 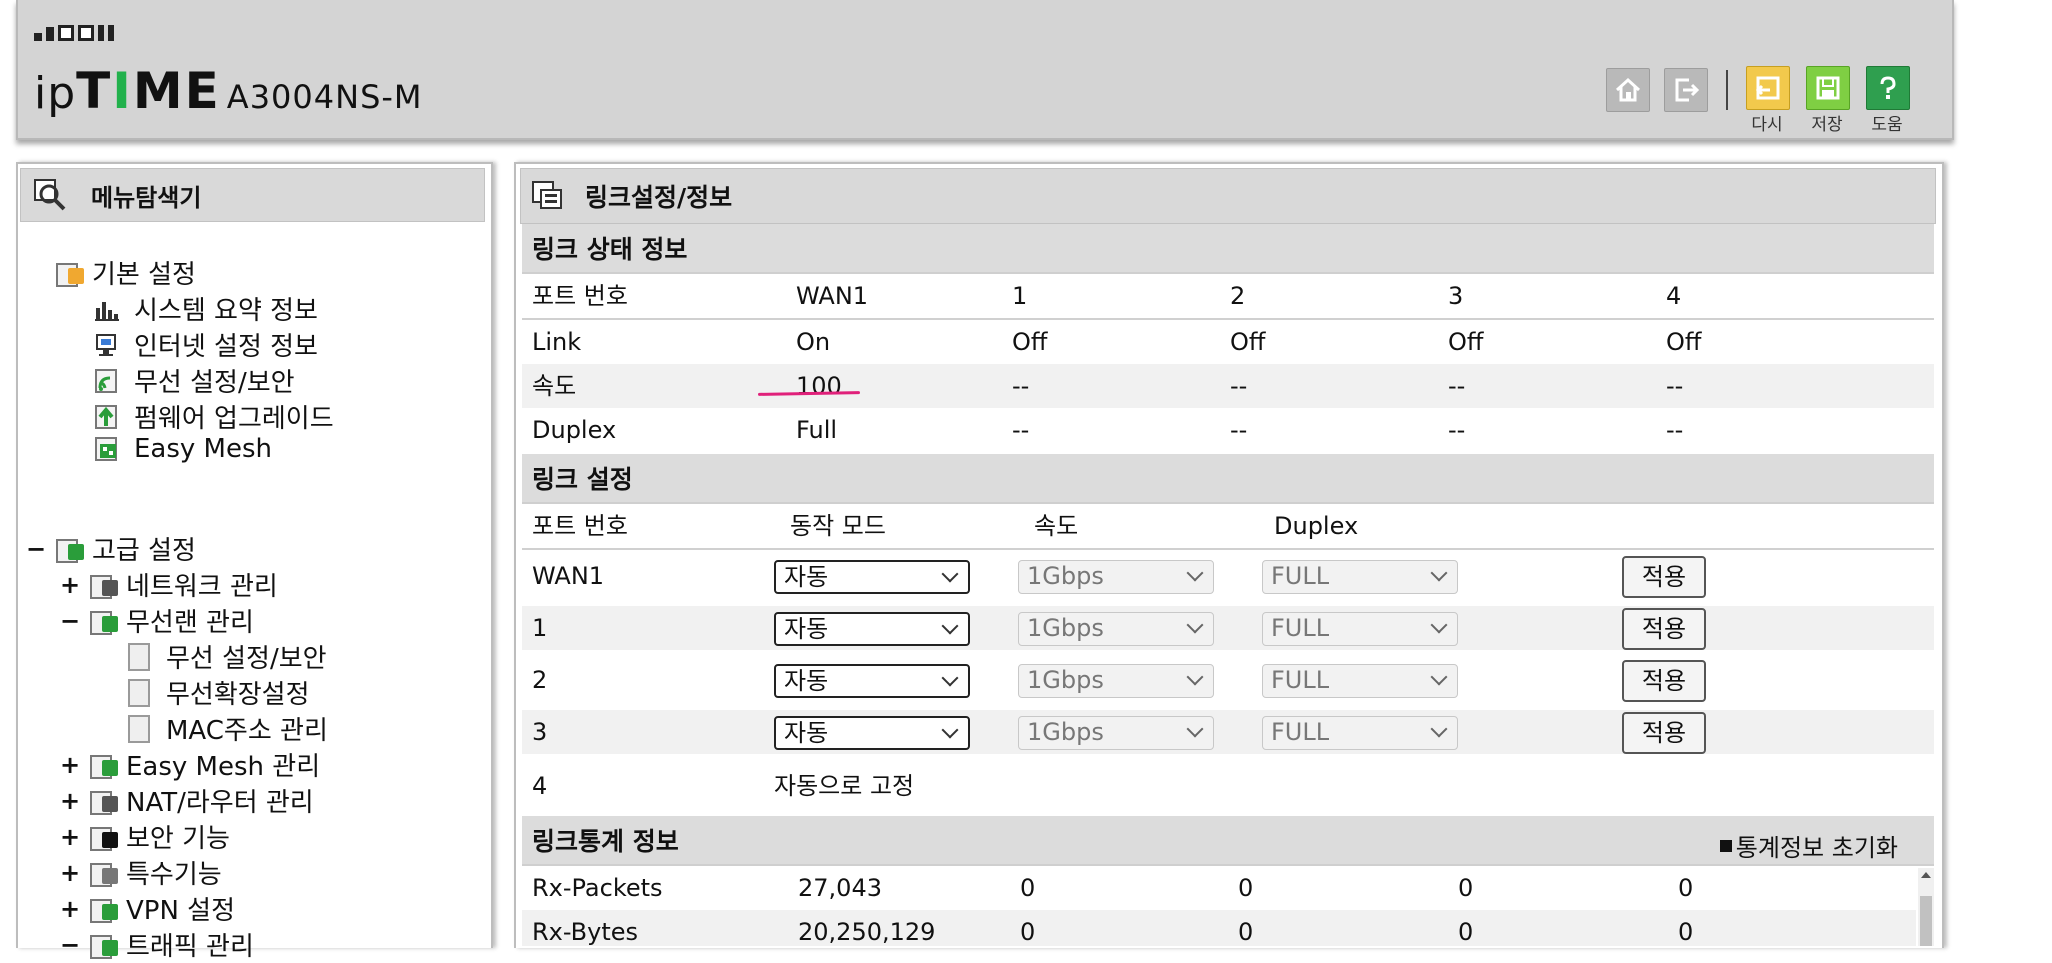 What do you see at coordinates (1768, 88) in the screenshot?
I see `back-button` at bounding box center [1768, 88].